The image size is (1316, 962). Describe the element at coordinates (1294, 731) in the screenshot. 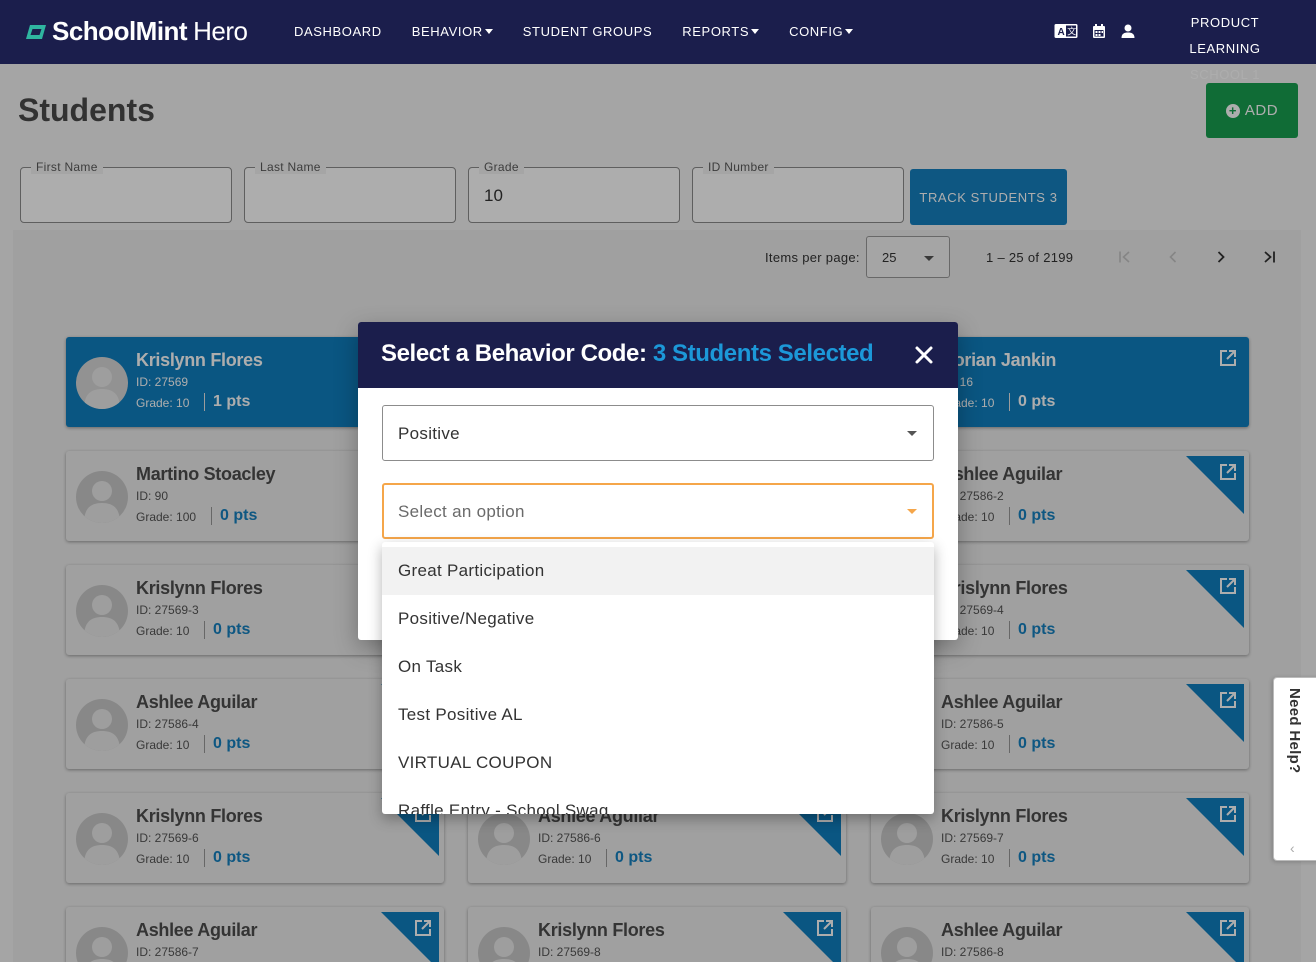

I see `need-help-label: Need Help?` at that location.